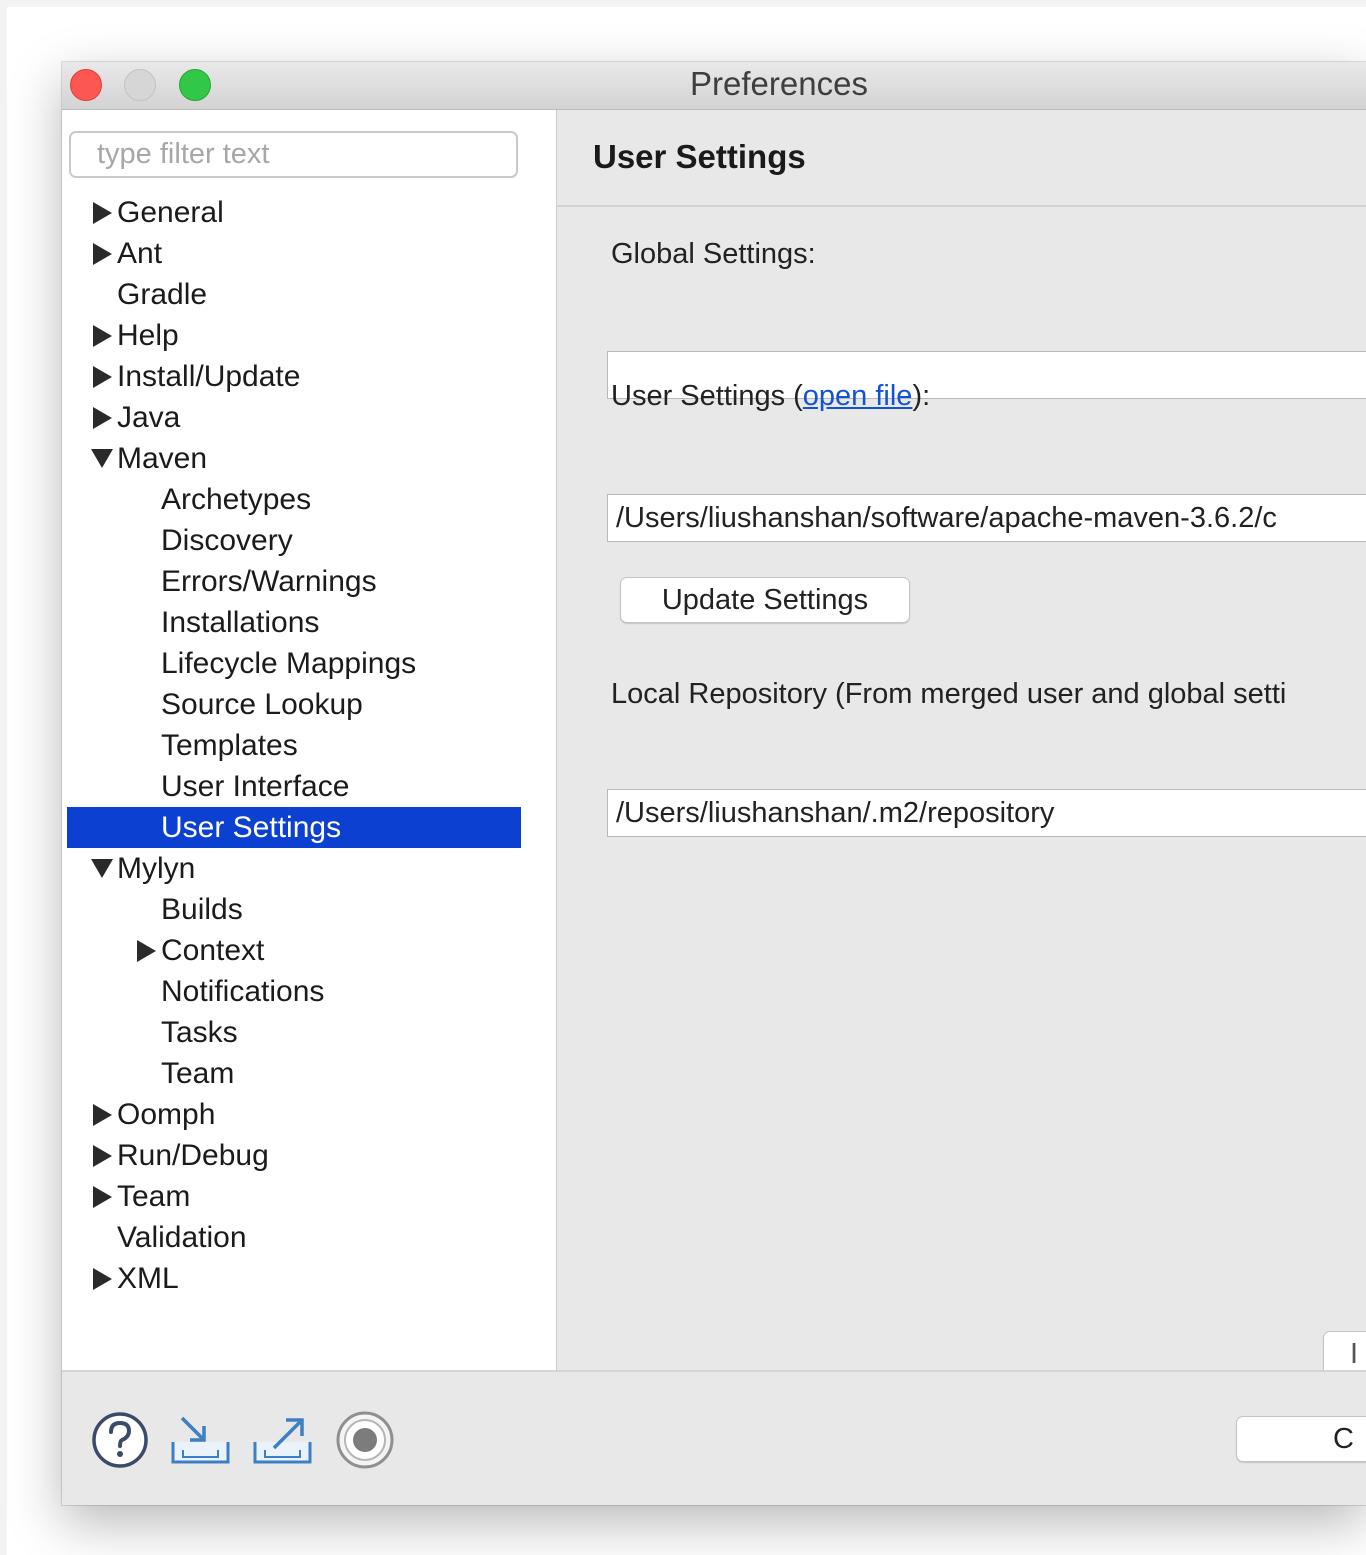 The height and width of the screenshot is (1555, 1366). I want to click on title-bar: Preferences, so click(714, 86).